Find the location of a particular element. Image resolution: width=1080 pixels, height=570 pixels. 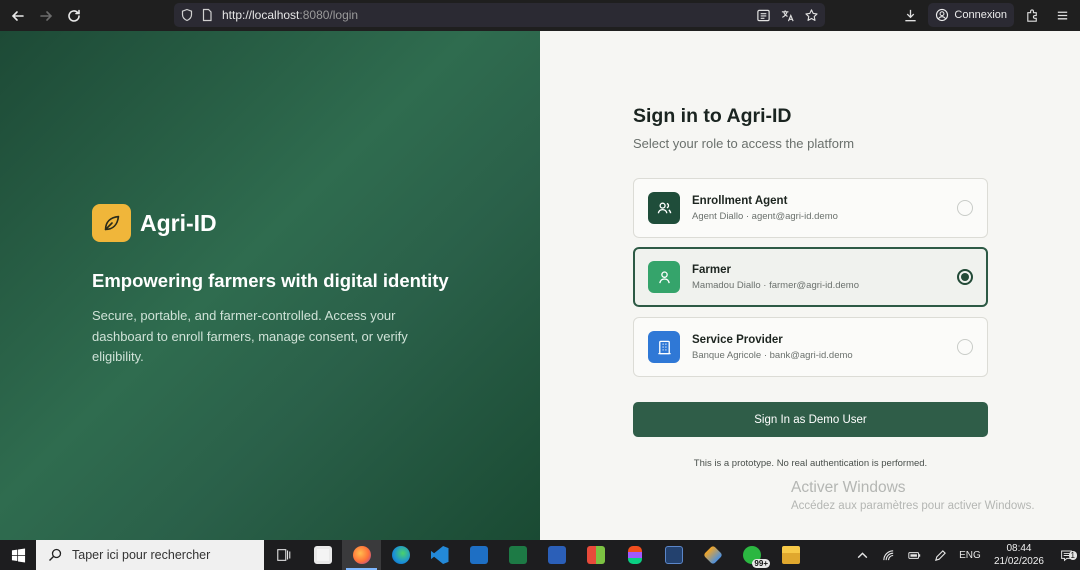

notification-count: 1 is located at coordinates (1072, 555).